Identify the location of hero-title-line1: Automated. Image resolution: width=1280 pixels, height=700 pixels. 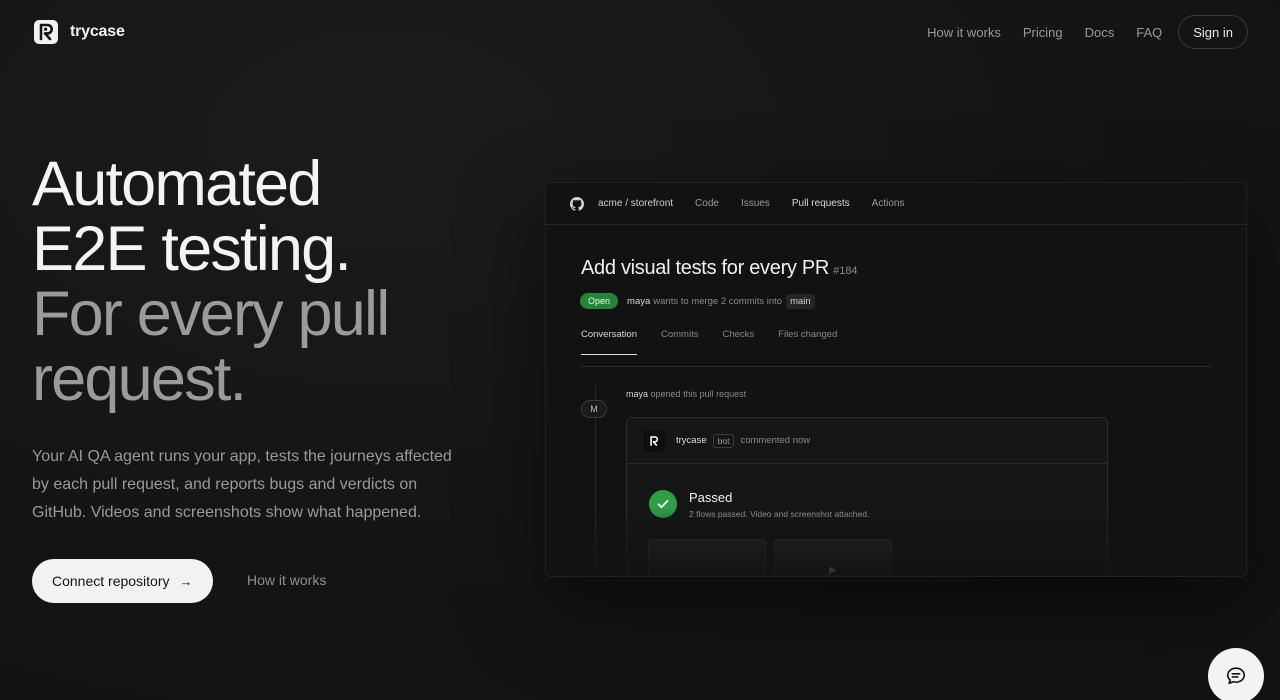
(177, 184).